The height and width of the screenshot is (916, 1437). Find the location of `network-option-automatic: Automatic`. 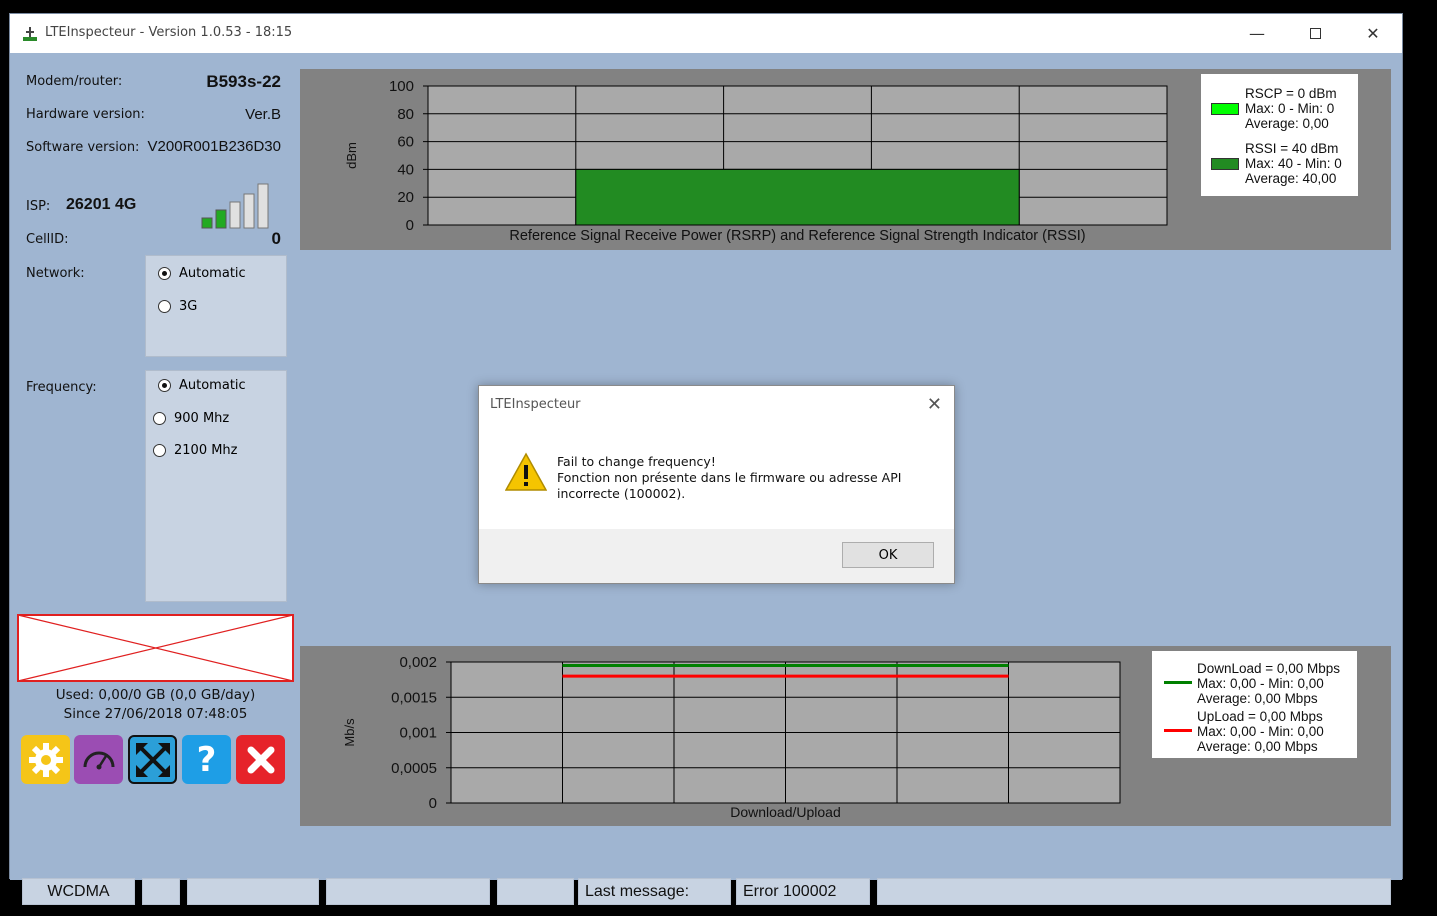

network-option-automatic: Automatic is located at coordinates (202, 273).